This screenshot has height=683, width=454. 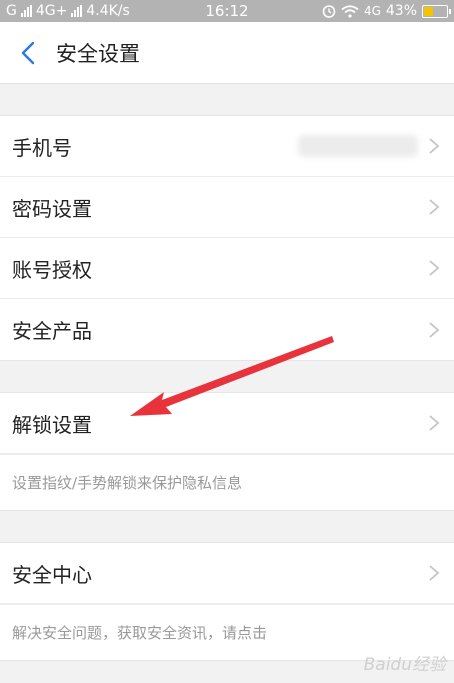 What do you see at coordinates (401, 11) in the screenshot?
I see `battery-percent: 43%` at bounding box center [401, 11].